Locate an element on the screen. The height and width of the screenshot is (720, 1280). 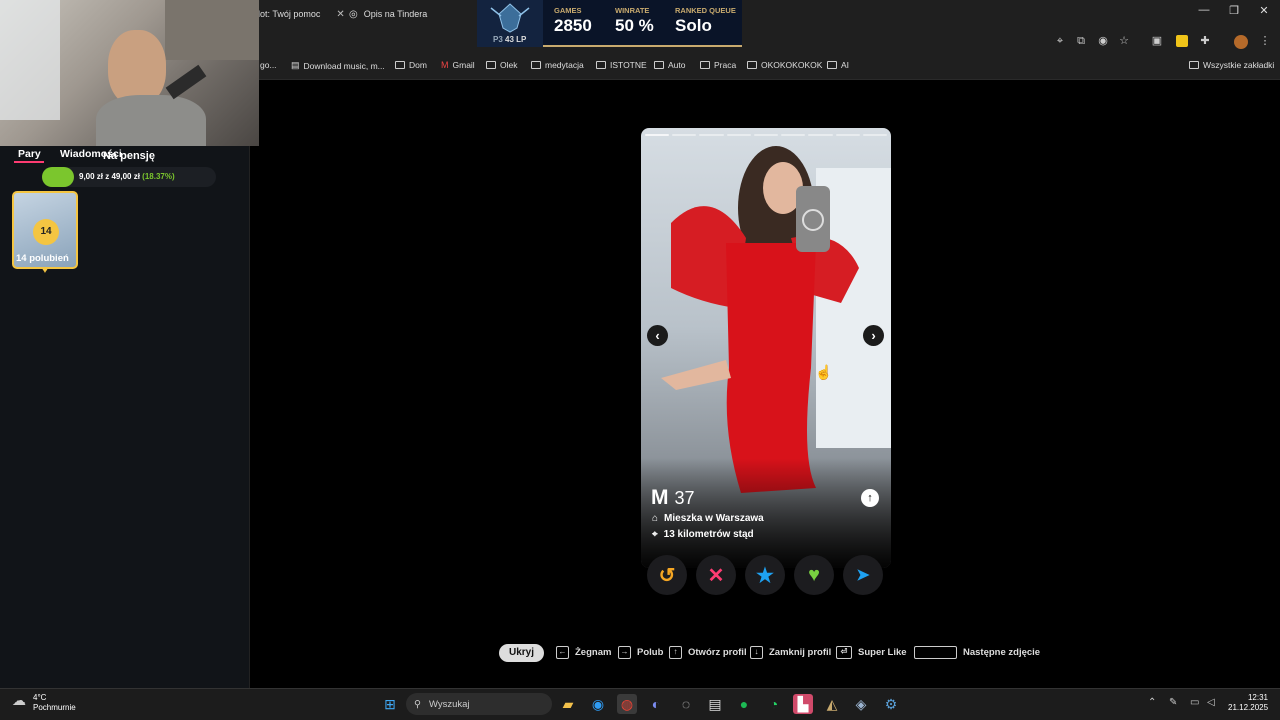
bookmark-label: Gmail is located at coordinates (463, 65).